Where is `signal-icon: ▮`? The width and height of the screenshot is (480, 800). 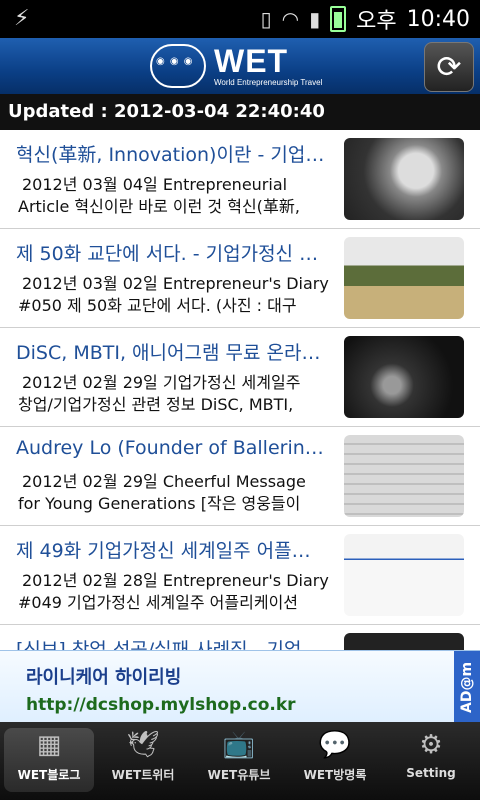
signal-icon: ▮ is located at coordinates (315, 19).